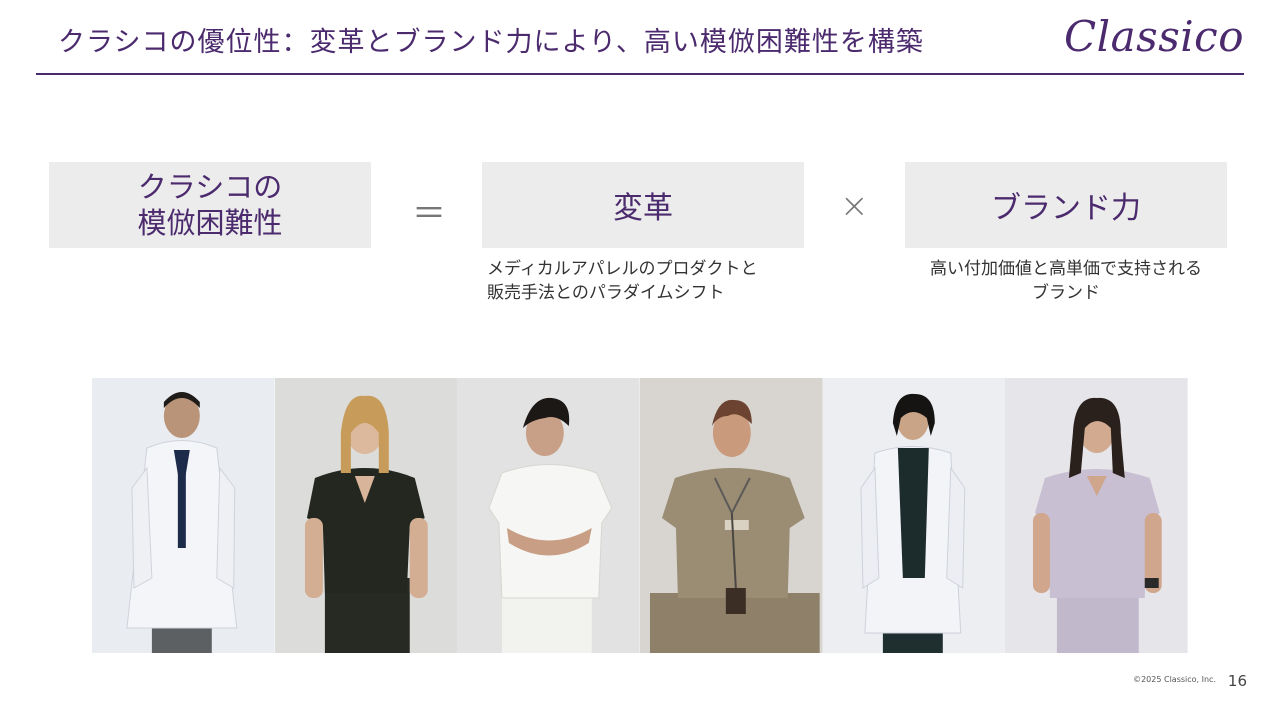 Image resolution: width=1280 pixels, height=720 pixels. Describe the element at coordinates (1154, 36) in the screenshot. I see `classico-logo: Classico` at that location.